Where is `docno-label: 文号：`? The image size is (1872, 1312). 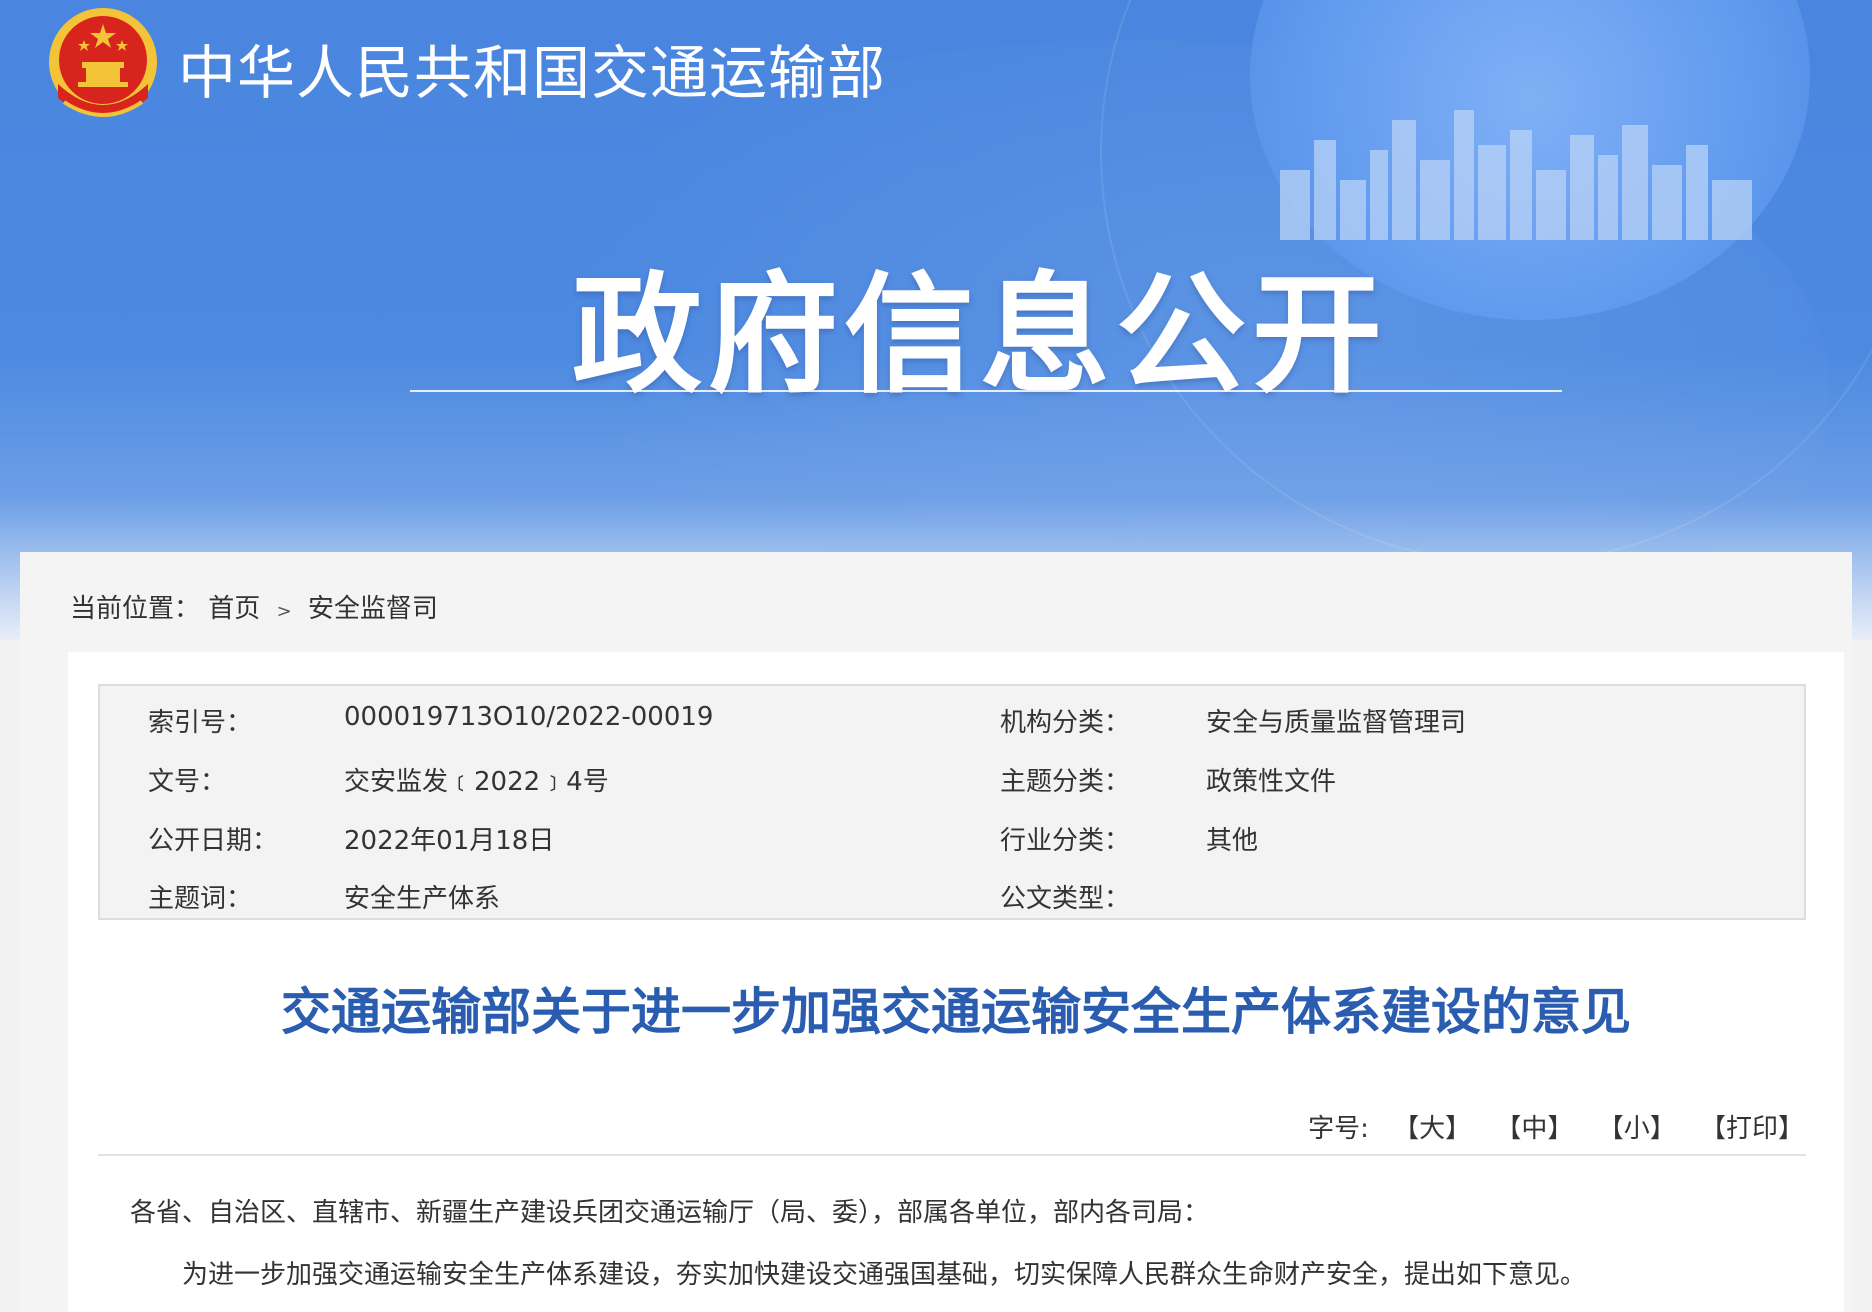 docno-label: 文号： is located at coordinates (187, 782).